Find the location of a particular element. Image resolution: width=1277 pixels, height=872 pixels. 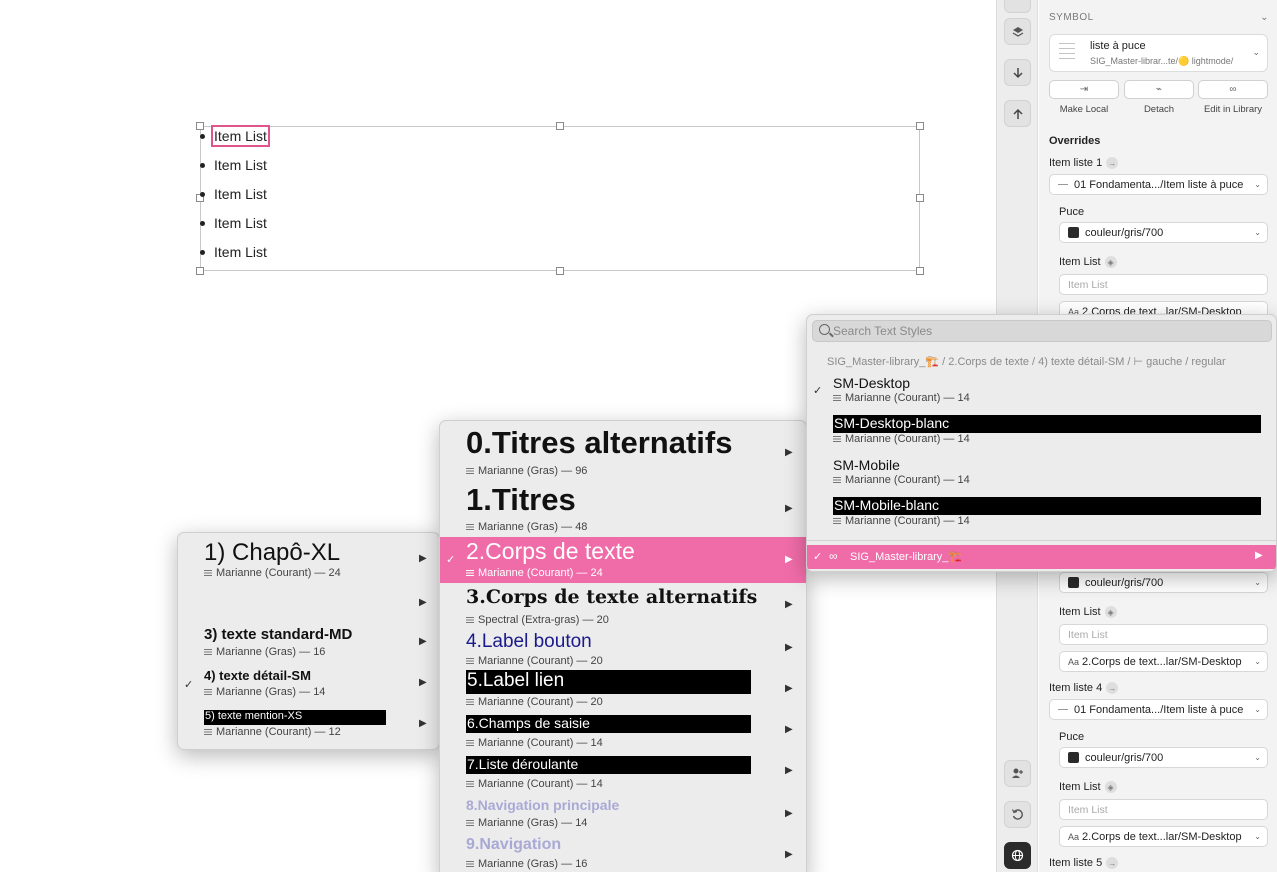

menu-divider is located at coordinates (1041, 540).